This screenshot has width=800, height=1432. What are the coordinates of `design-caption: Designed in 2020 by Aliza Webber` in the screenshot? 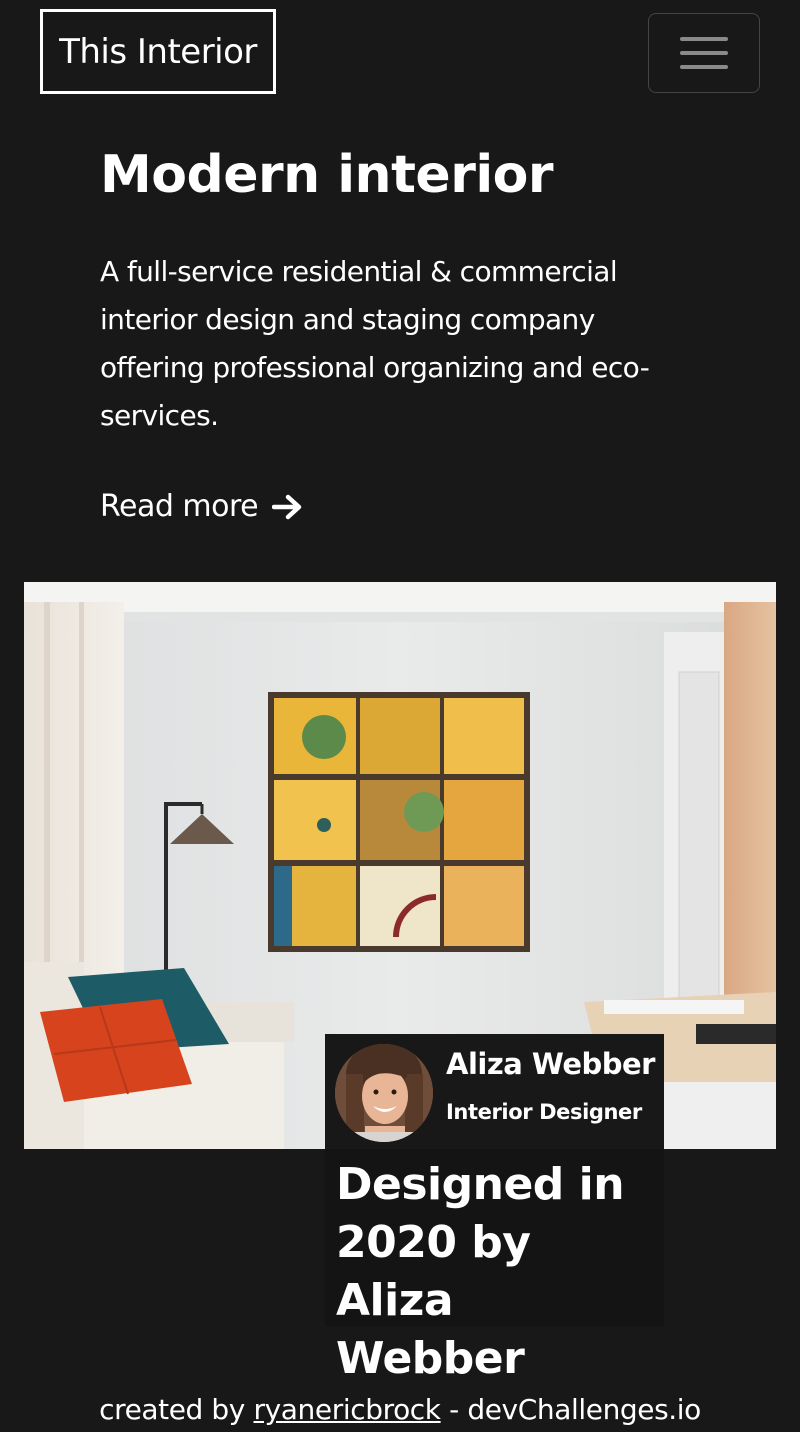 It's located at (494, 1266).